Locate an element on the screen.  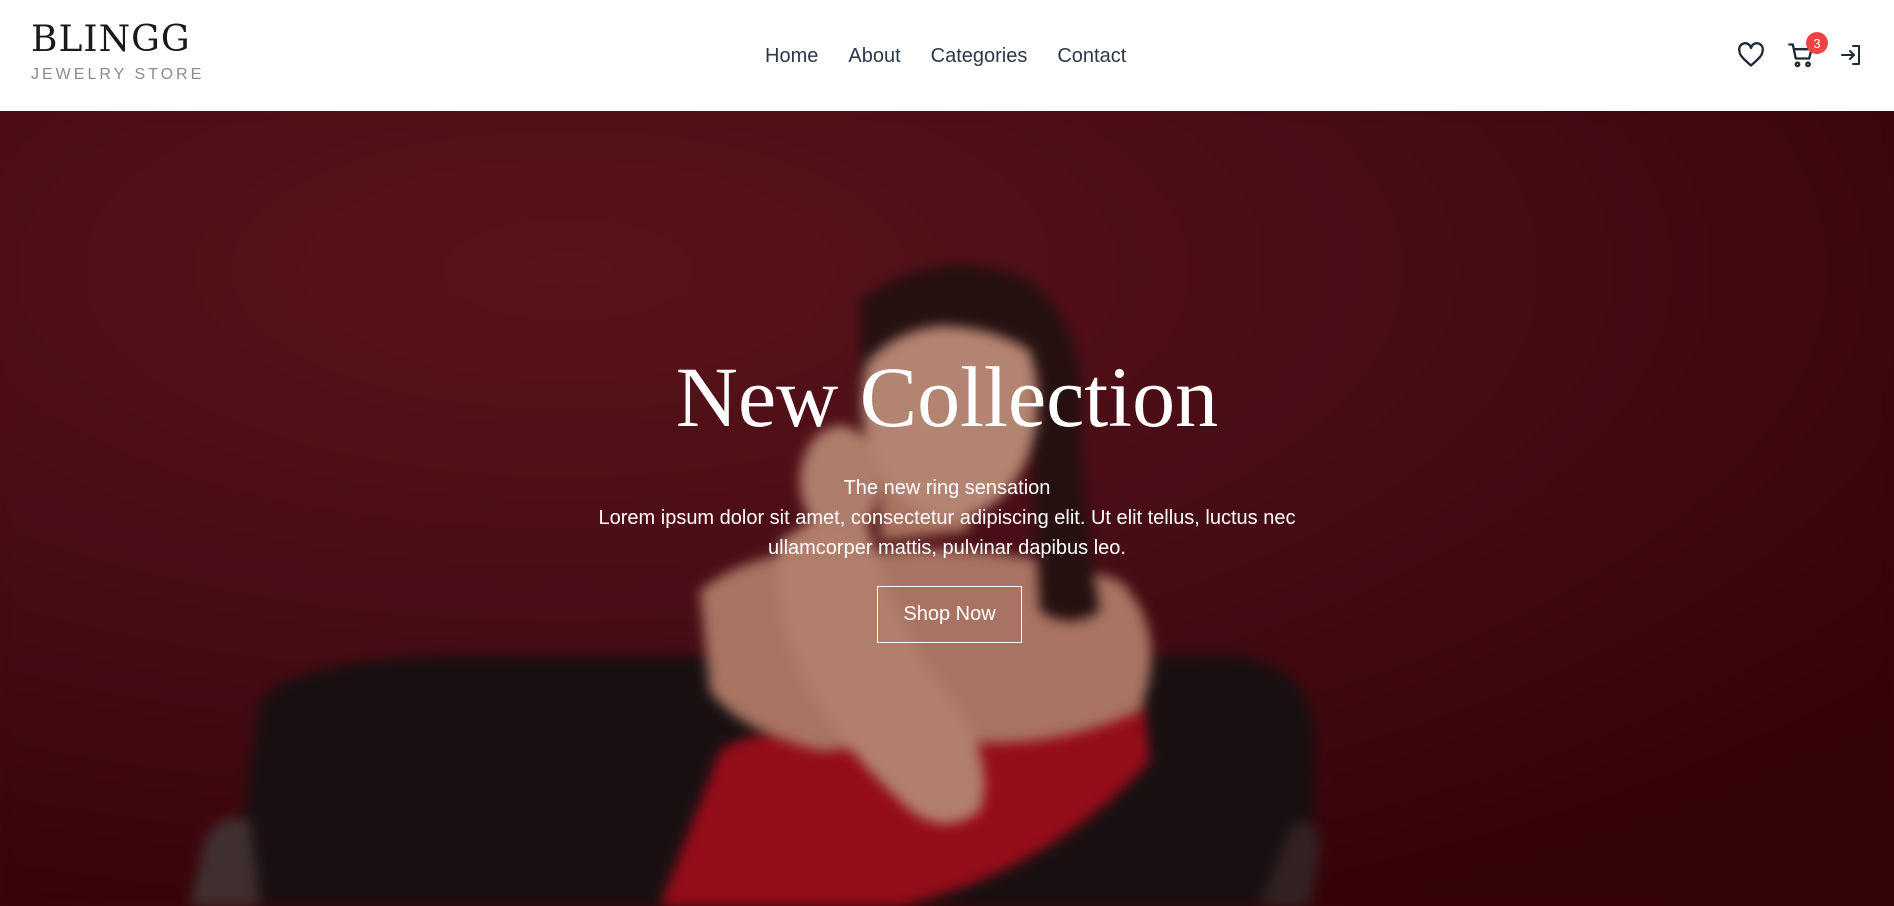
hero-title: New Collection is located at coordinates (947, 397).